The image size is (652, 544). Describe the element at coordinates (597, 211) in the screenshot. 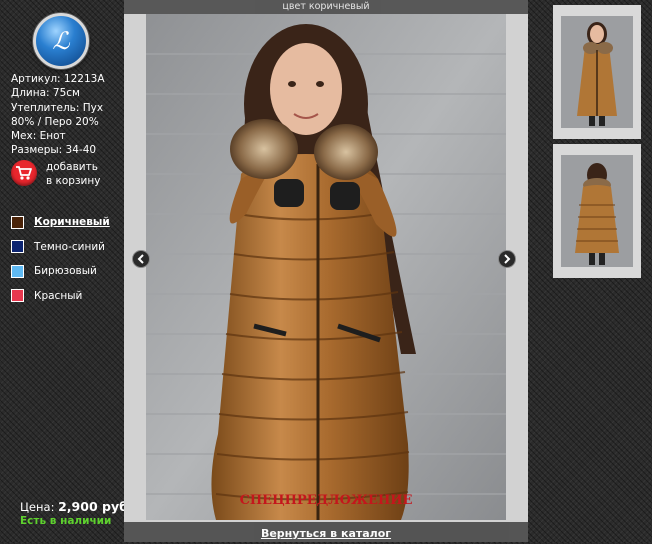

I see `thumbnail-back` at that location.